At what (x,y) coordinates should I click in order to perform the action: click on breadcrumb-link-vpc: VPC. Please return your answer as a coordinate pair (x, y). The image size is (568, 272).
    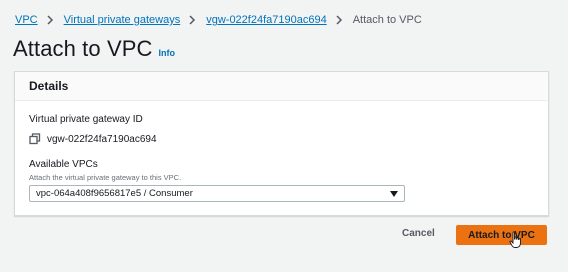
    Looking at the image, I should click on (26, 20).